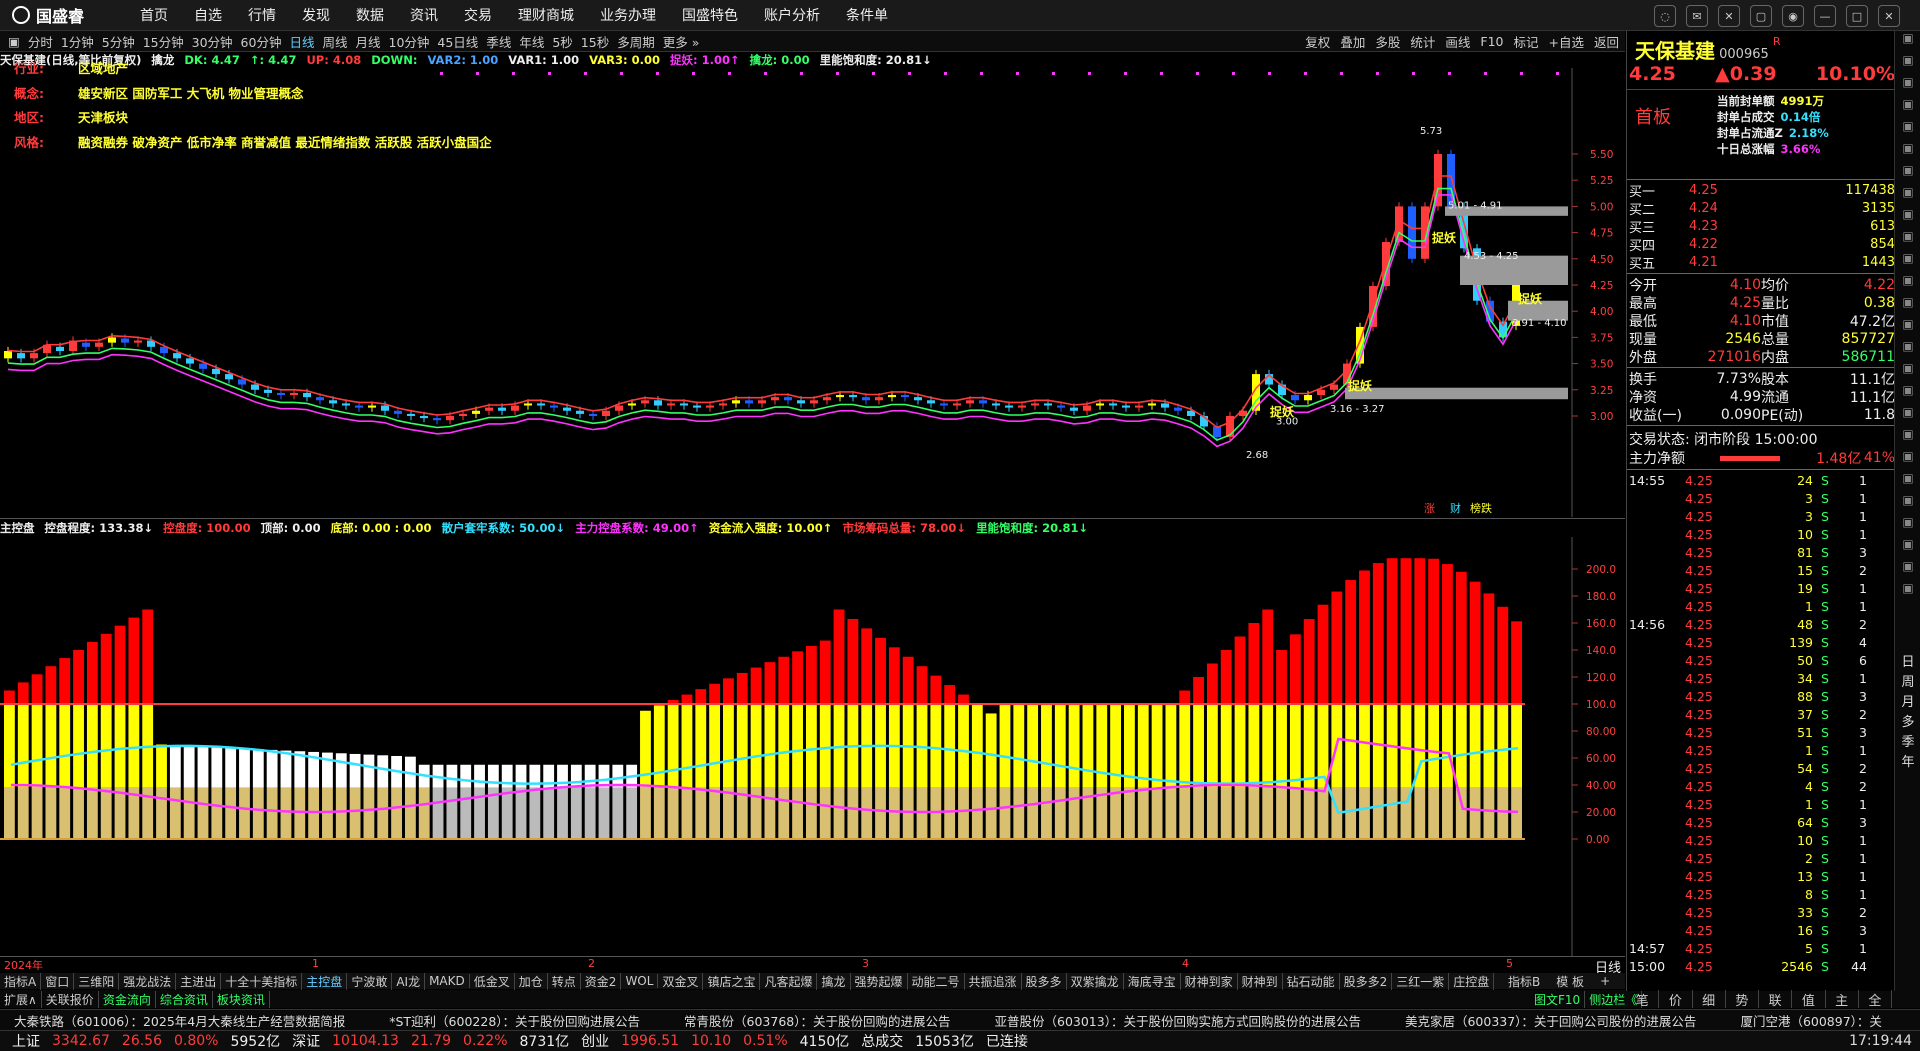  I want to click on period-tab: 周线, so click(334, 41).